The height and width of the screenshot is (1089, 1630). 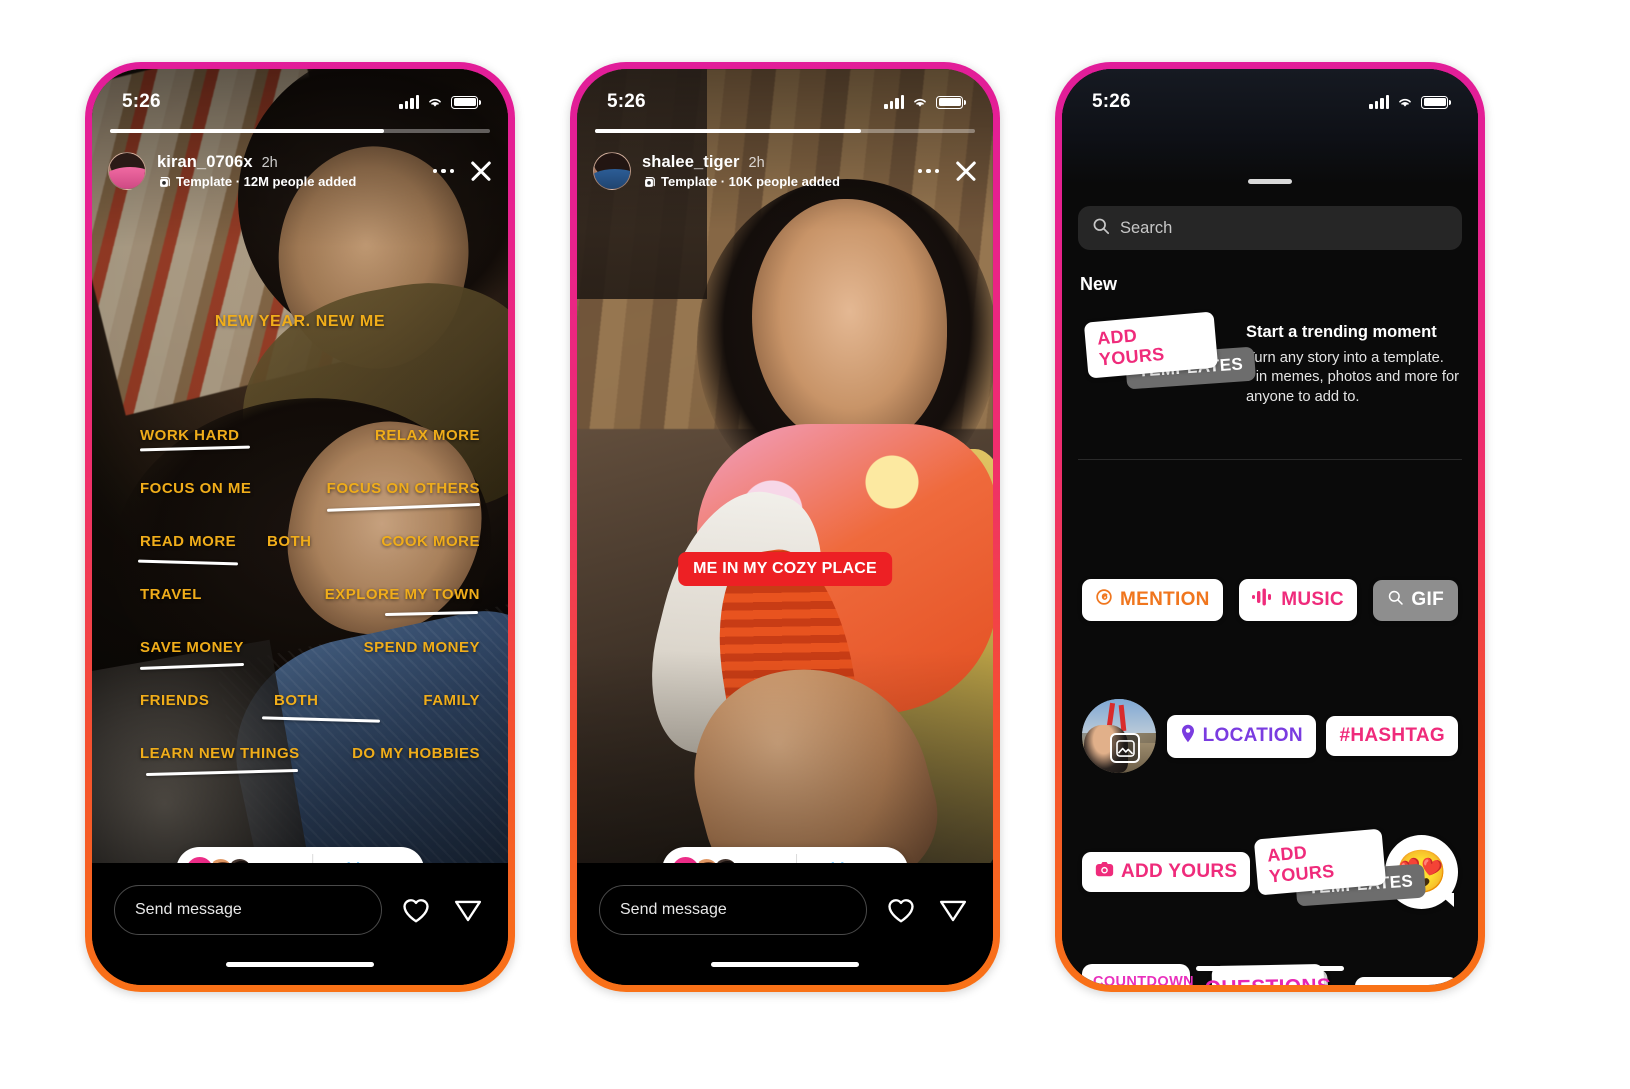 What do you see at coordinates (1188, 736) in the screenshot?
I see `location-pin-icon` at bounding box center [1188, 736].